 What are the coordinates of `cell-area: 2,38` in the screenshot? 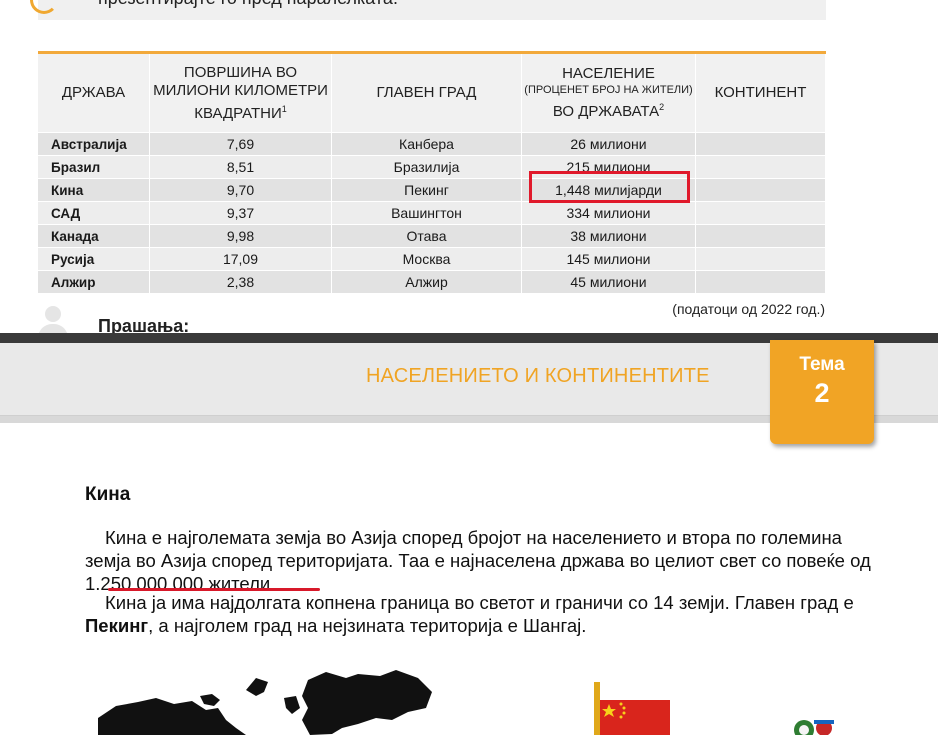 It's located at (241, 282).